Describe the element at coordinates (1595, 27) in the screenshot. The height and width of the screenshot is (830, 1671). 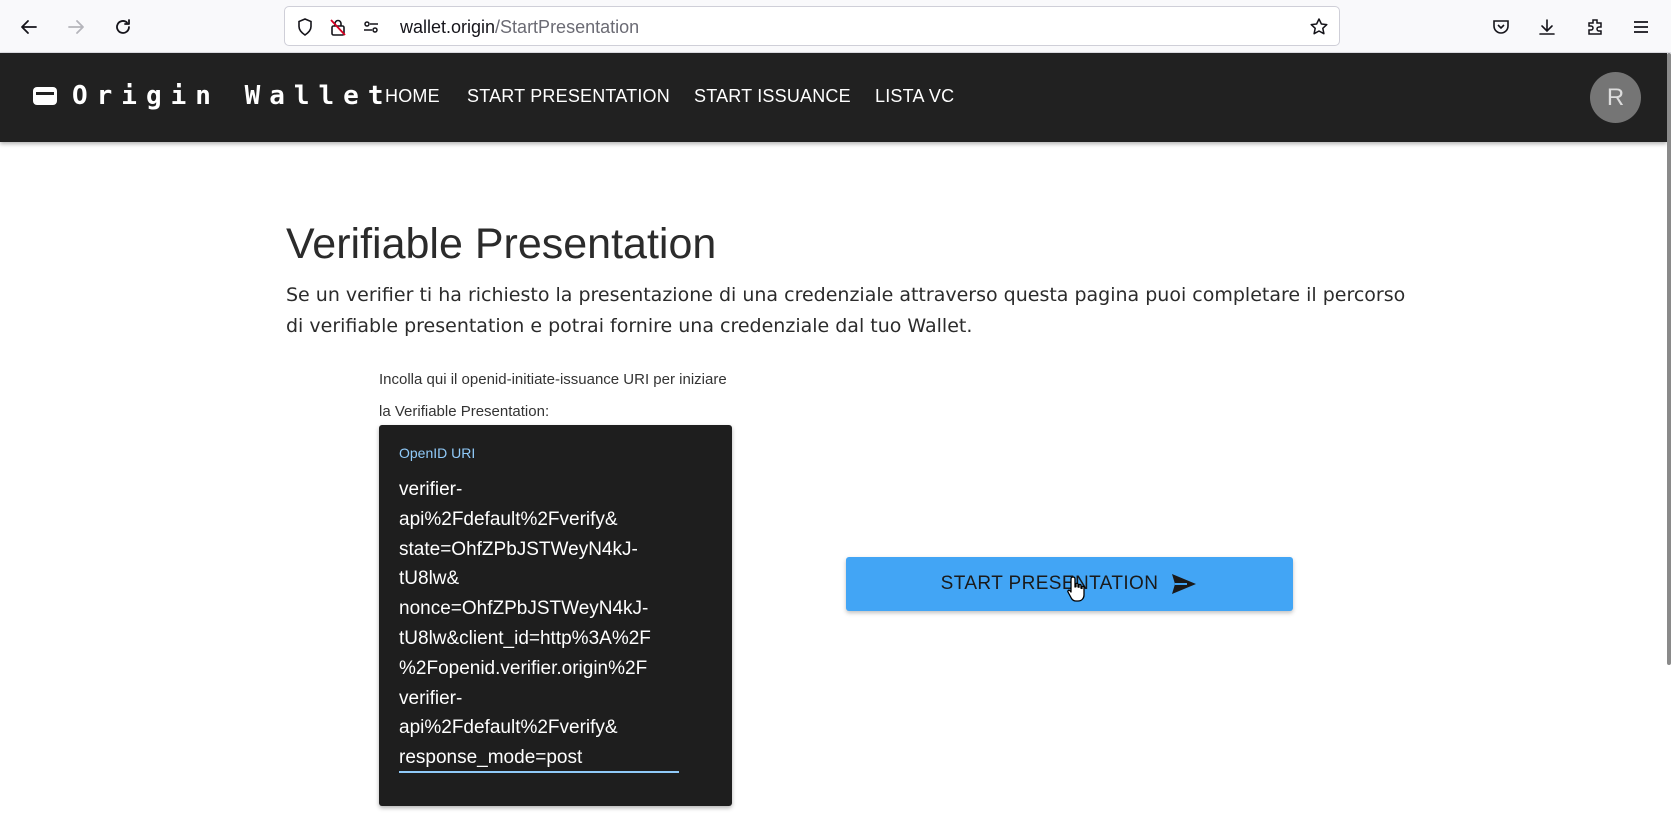
I see `extensions-icon` at that location.